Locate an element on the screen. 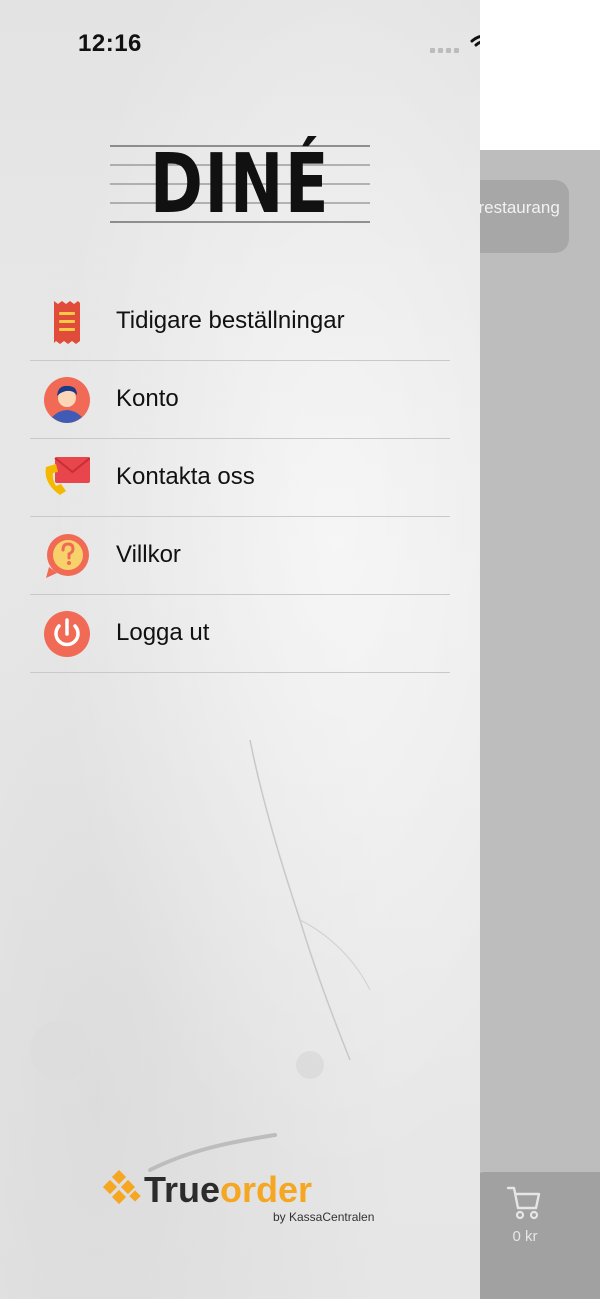 This screenshot has height=1299, width=600. menu-label: Tidigare beställningar is located at coordinates (230, 320).